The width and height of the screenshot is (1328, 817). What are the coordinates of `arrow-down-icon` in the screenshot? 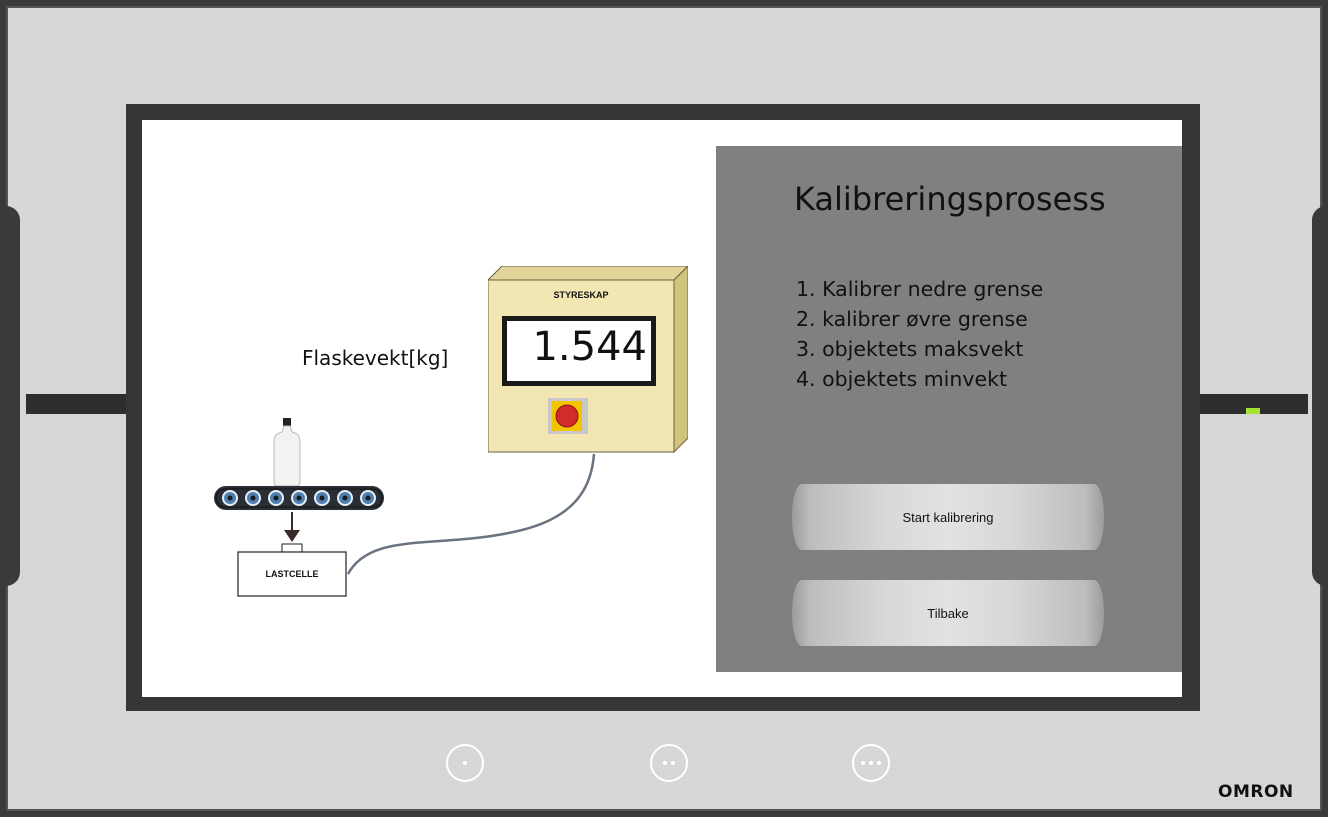 It's located at (292, 527).